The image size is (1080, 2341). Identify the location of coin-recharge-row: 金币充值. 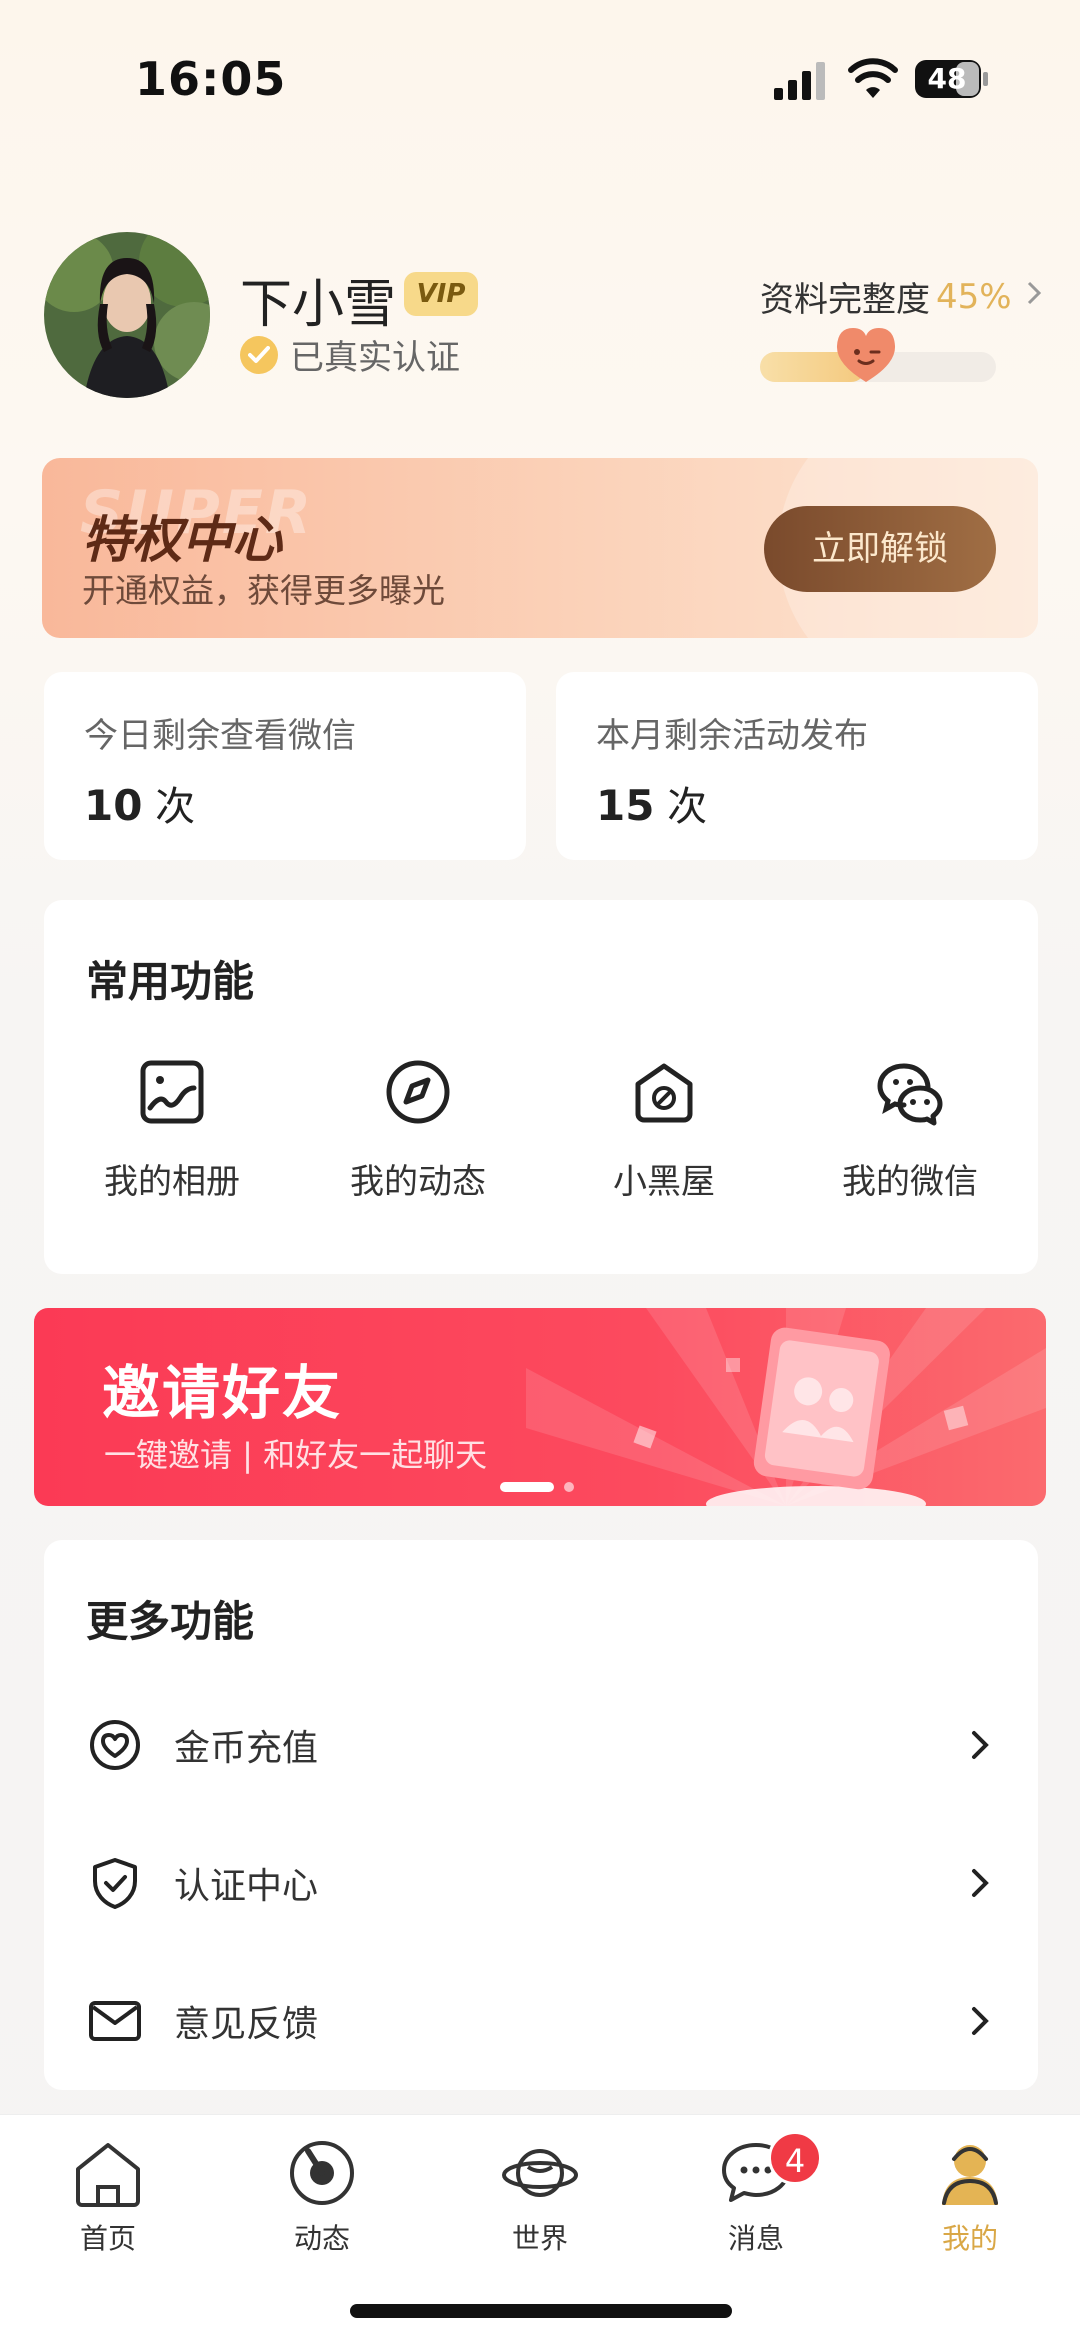
(541, 1745).